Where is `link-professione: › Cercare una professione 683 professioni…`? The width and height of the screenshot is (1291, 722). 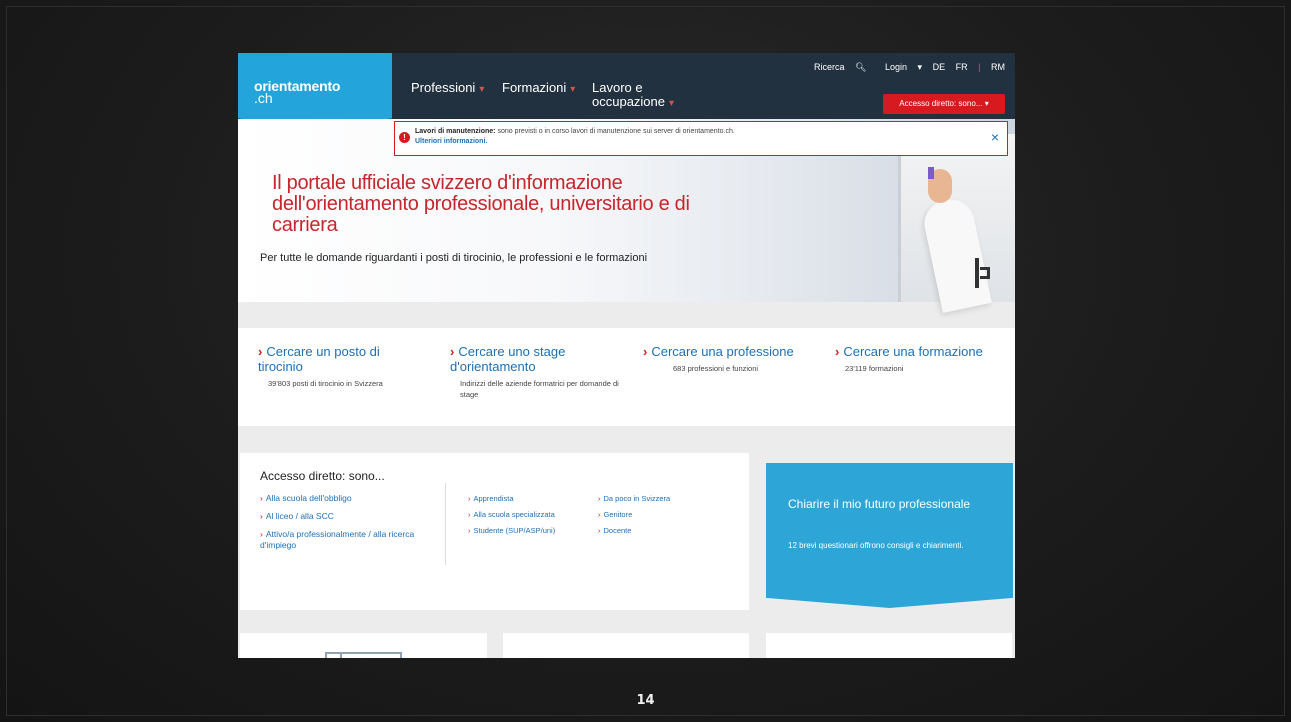 link-professione: › Cercare una professione 683 professioni… is located at coordinates (733, 359).